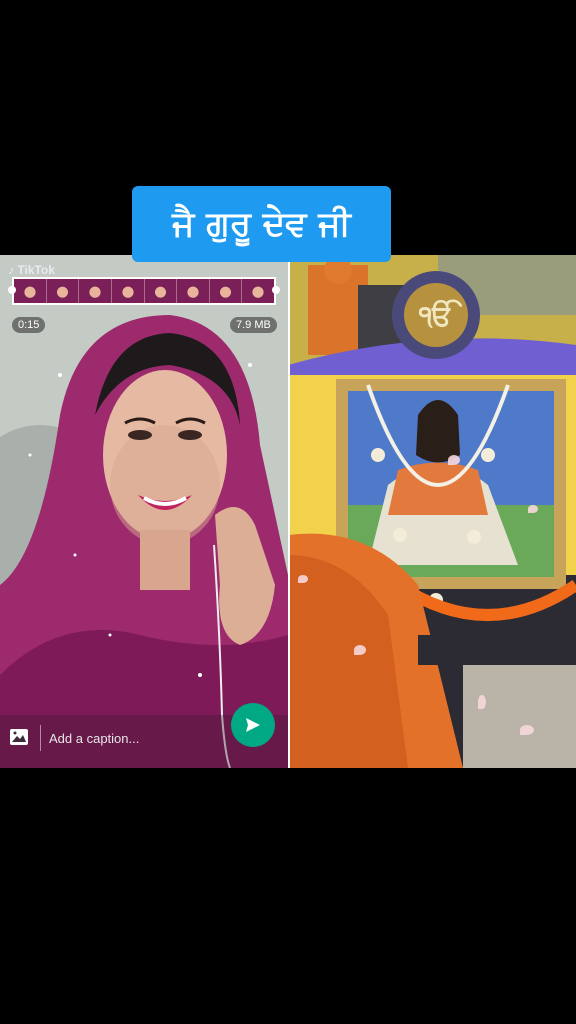  I want to click on caption-input, so click(133, 738).